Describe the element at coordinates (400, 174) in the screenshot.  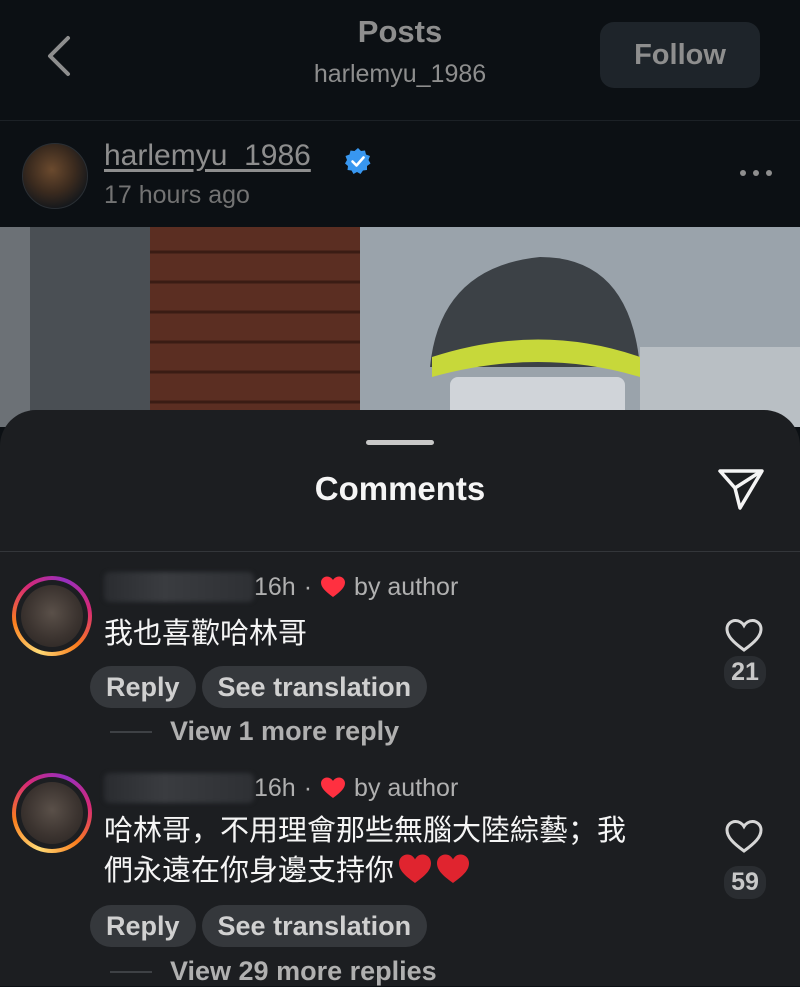
I see `post-header: harlemyu_1986 17 hours ago` at that location.